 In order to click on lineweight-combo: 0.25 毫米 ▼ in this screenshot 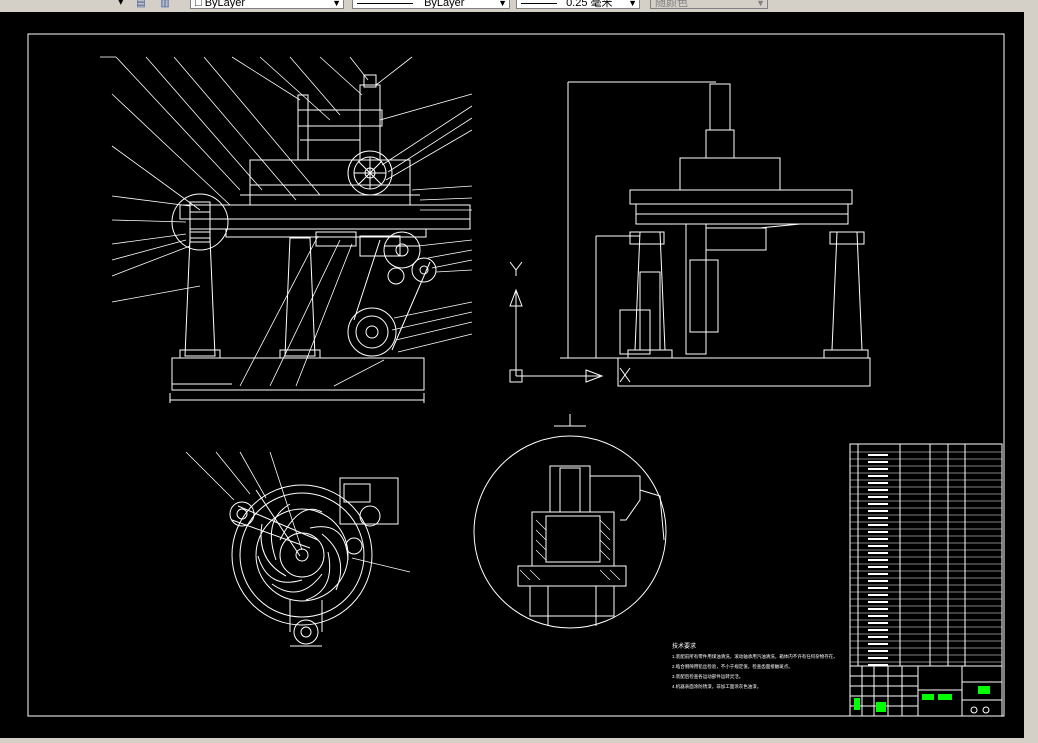, I will do `click(578, 4)`.